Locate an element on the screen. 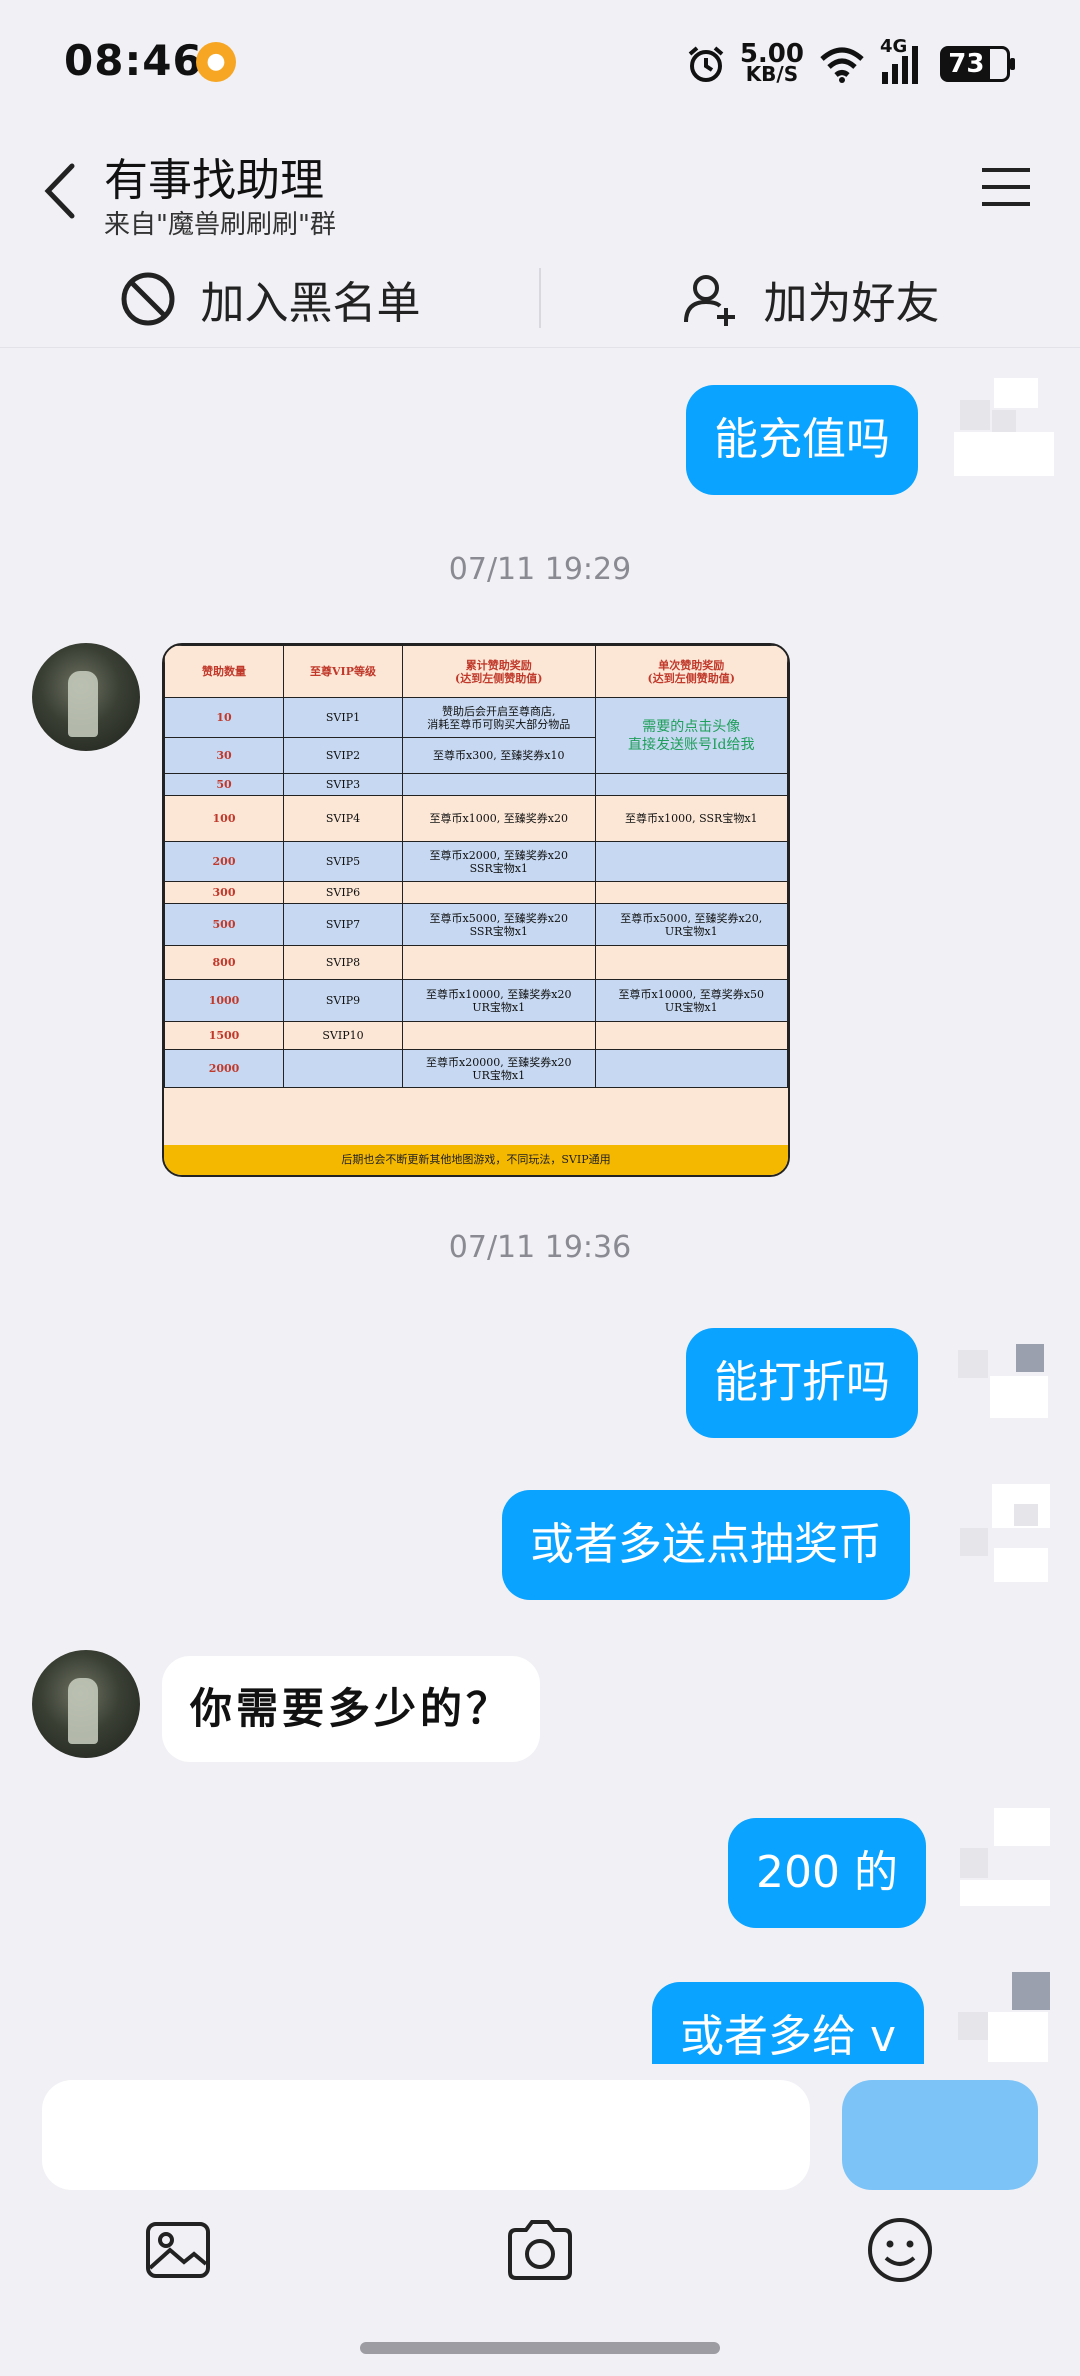 This screenshot has height=2376, width=1080. sponsor-amount-cell: 30 is located at coordinates (224, 755).